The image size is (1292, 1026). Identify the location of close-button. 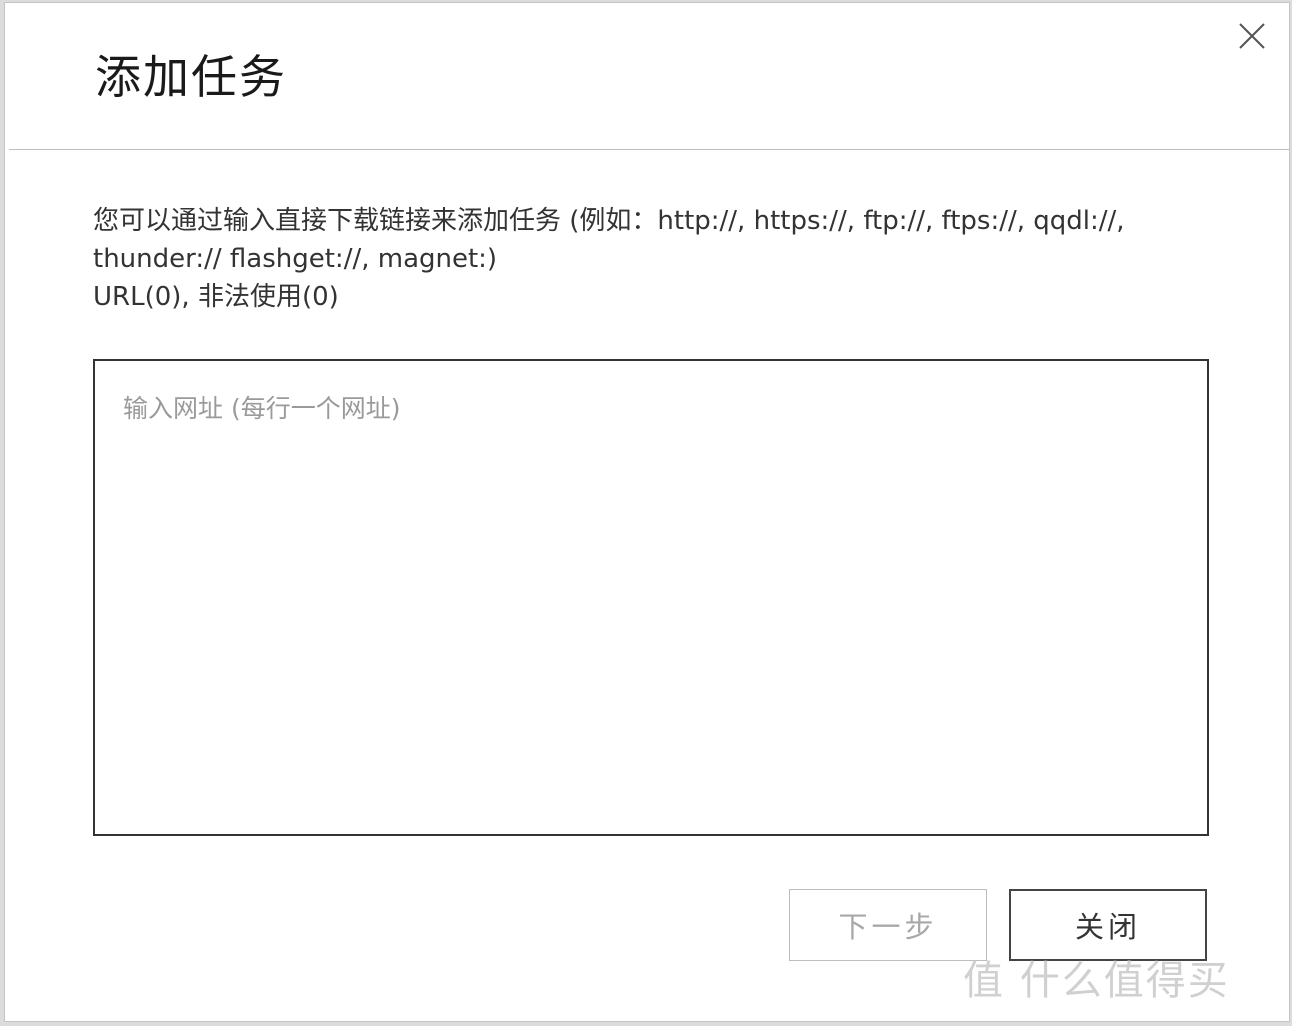
(1252, 36).